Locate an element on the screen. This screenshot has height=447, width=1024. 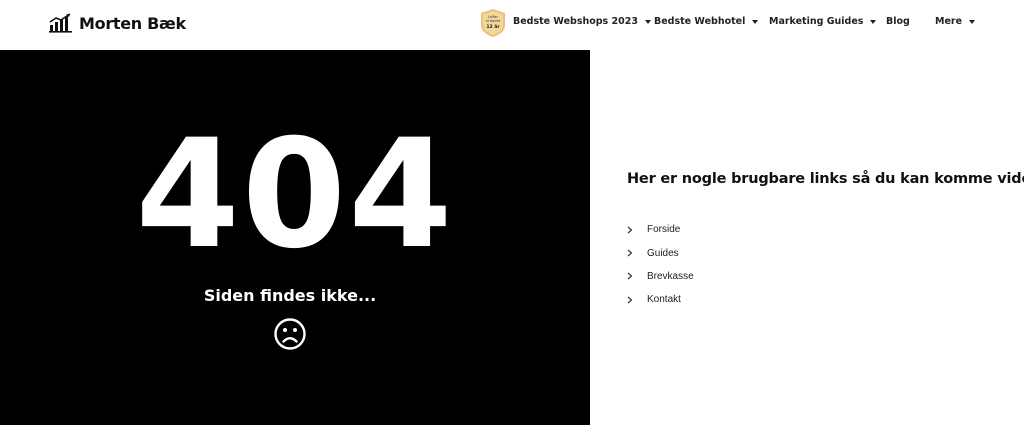
useful-links-list: Forside Guides Brevkasse Kontakt is located at coordinates (660, 265).